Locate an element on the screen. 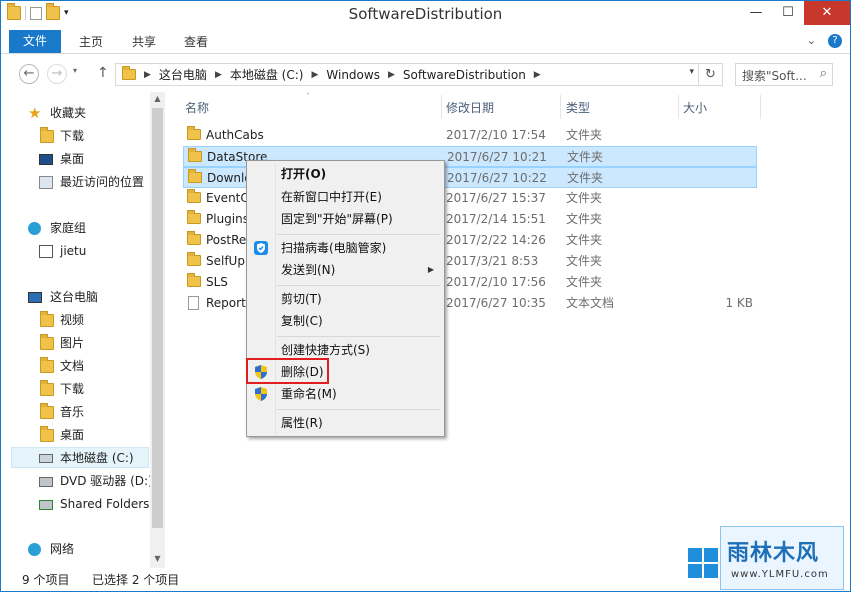 The width and height of the screenshot is (851, 592). column-name: 名称 is located at coordinates (197, 109).